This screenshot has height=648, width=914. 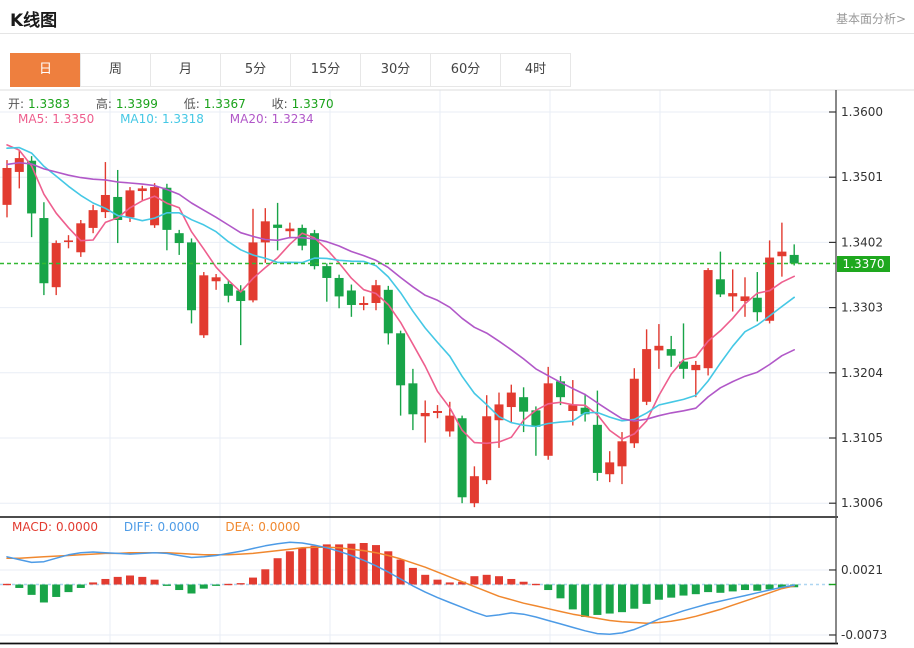 I want to click on price-axis-label: 1.3402, so click(x=862, y=242).